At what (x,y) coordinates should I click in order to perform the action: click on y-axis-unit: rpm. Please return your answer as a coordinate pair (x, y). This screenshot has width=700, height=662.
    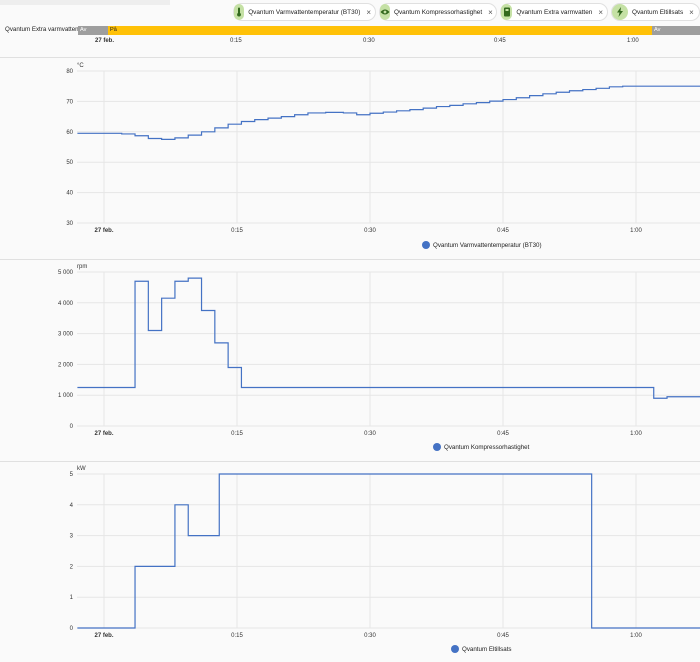
    Looking at the image, I should click on (82, 267).